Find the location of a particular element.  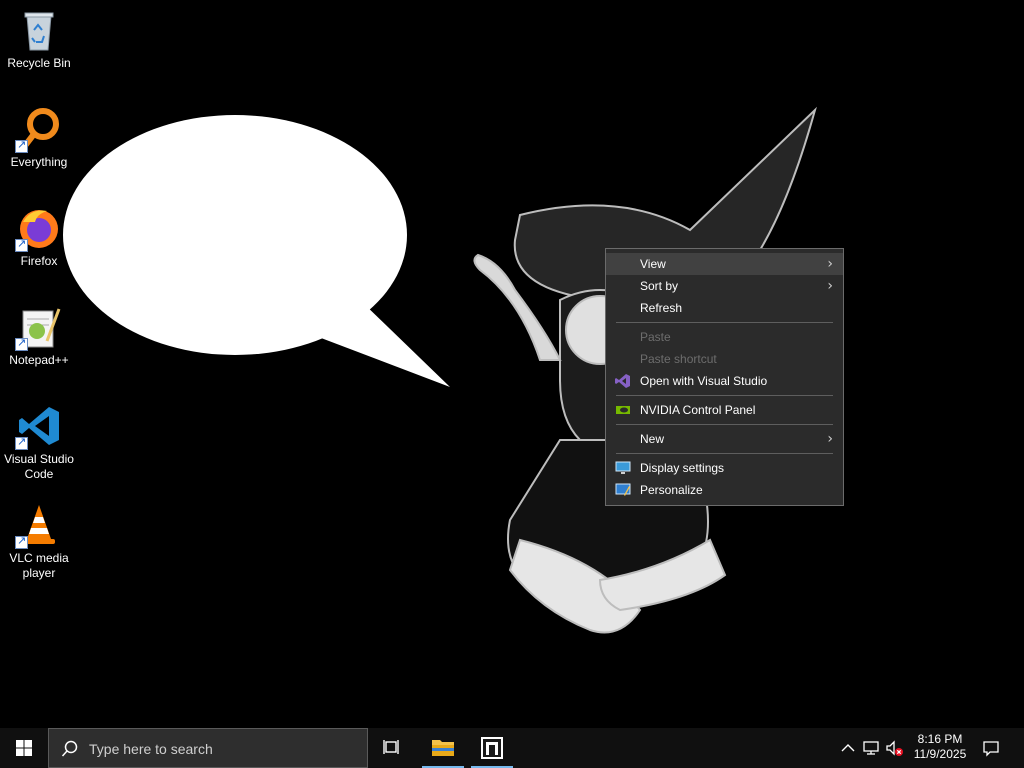

taskbar-clock: 8:16 PM 11/9/2025 is located at coordinates (940, 748).